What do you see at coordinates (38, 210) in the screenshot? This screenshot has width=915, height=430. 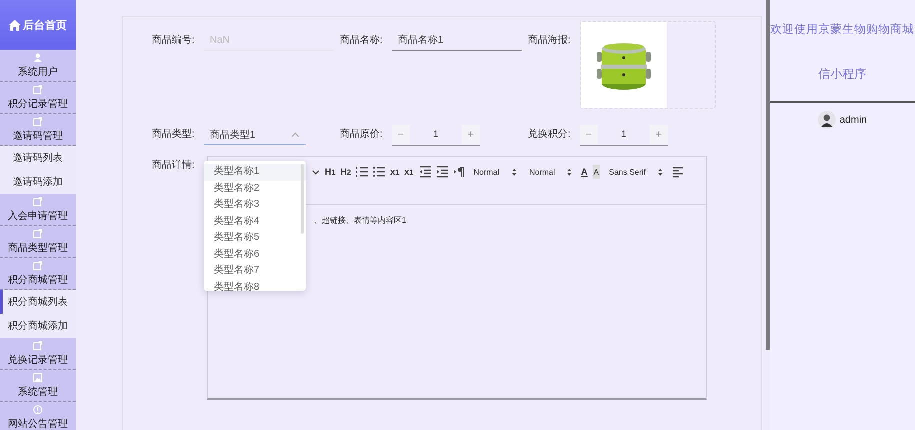 I see `menu-item: 入会申请管理` at bounding box center [38, 210].